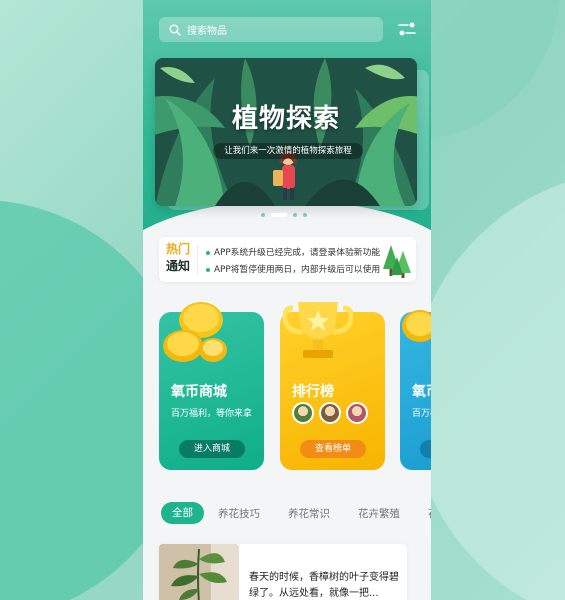 This screenshot has width=565, height=600. Describe the element at coordinates (212, 449) in the screenshot. I see `enter-mall-button: 进入商城` at that location.